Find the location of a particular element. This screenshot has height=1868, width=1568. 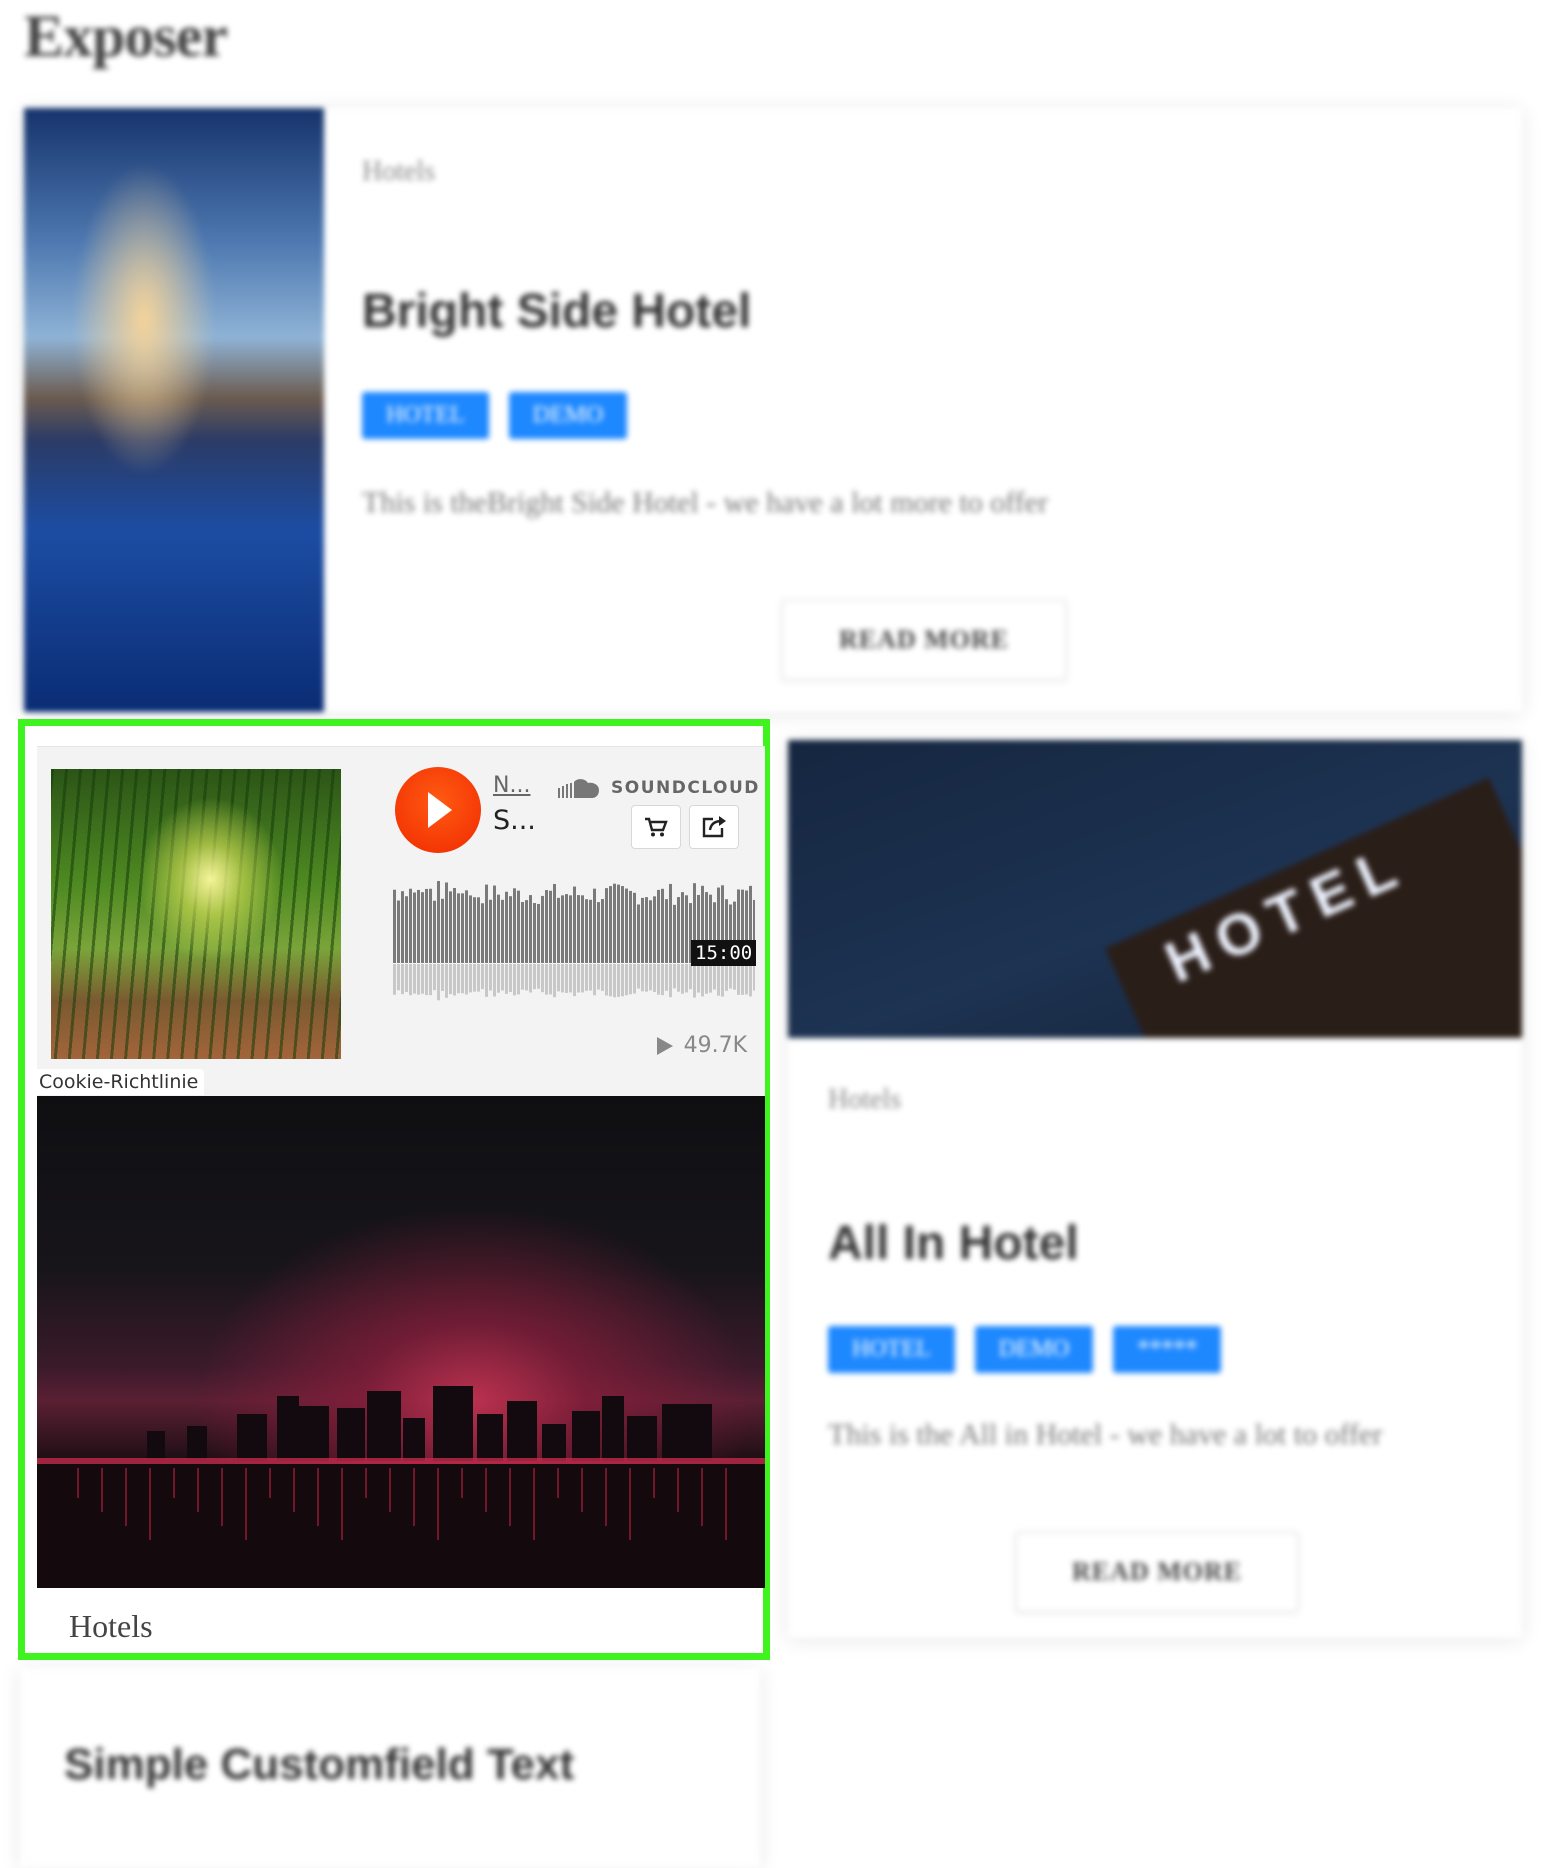

cookie-policy-link: Cookie-Richtlinie is located at coordinates (121, 1082).